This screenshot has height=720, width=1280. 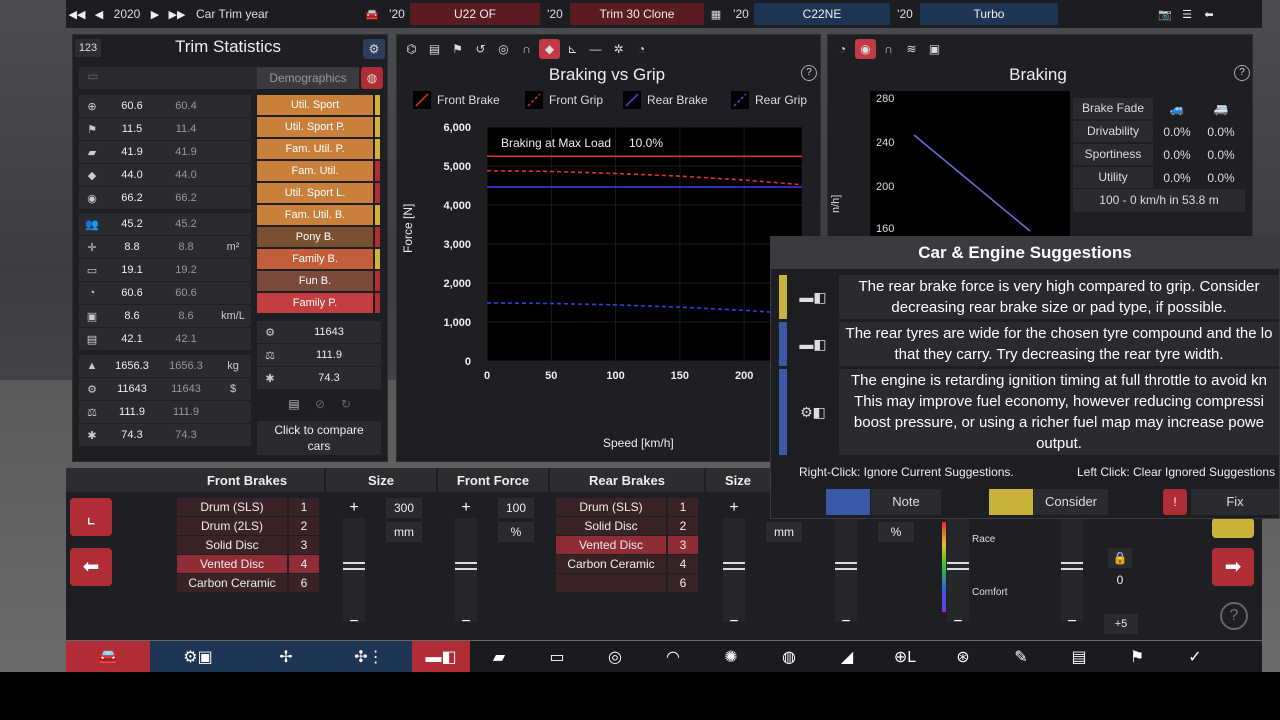 What do you see at coordinates (1071, 502) in the screenshot?
I see `consider-button: Consider` at bounding box center [1071, 502].